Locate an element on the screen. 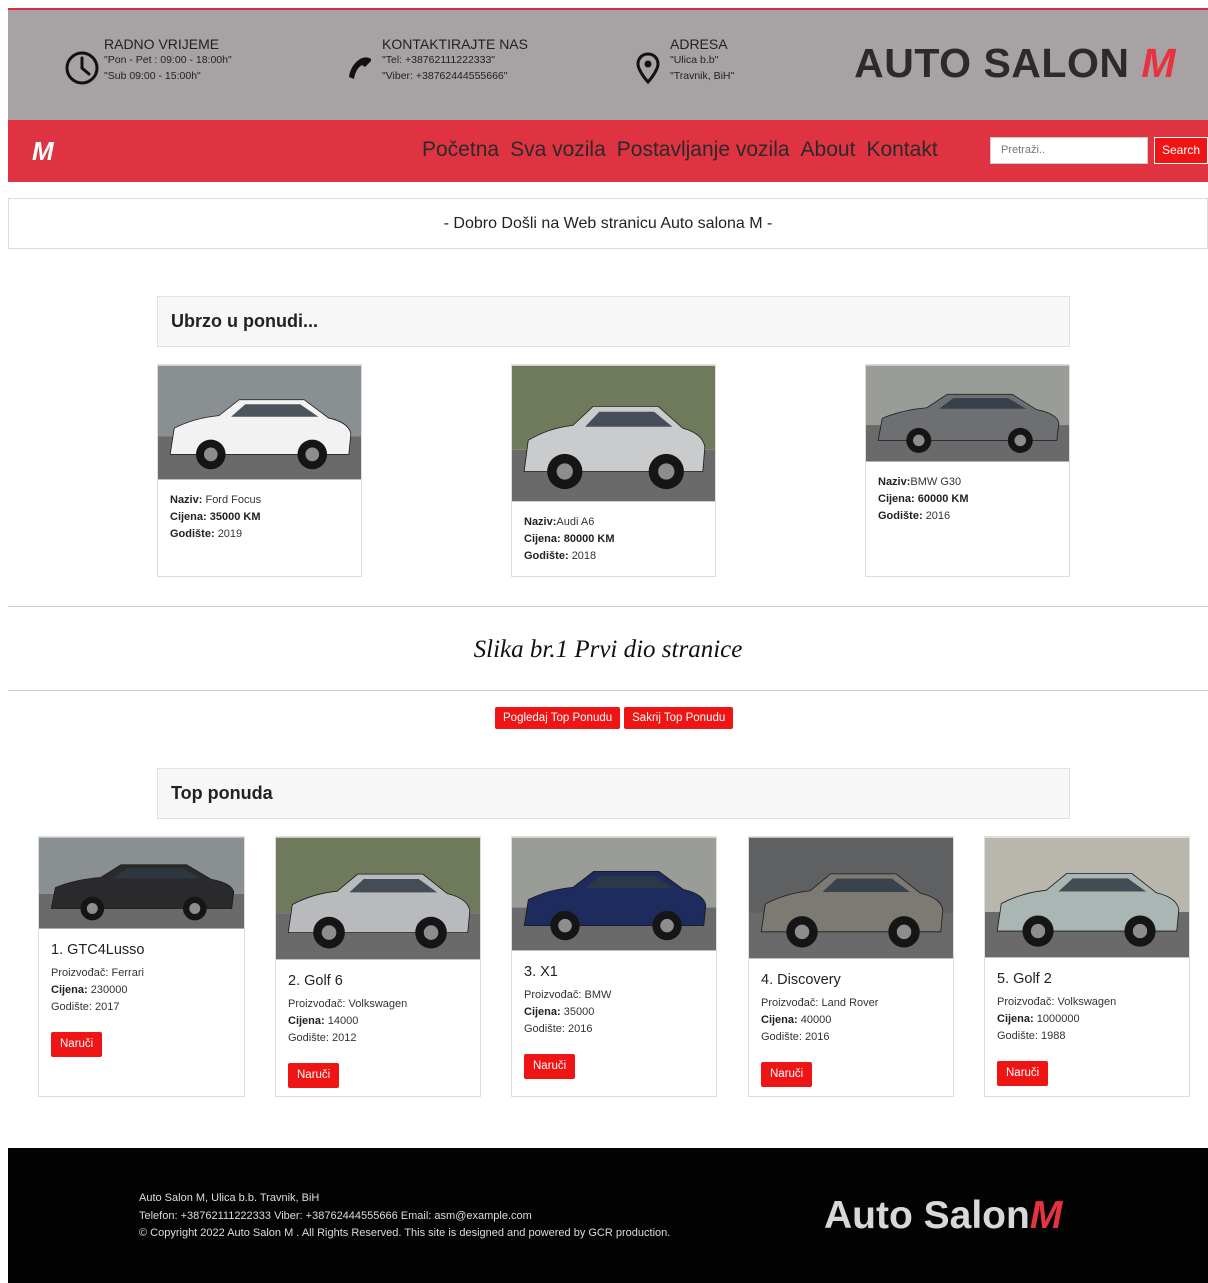 The height and width of the screenshot is (1283, 1208). car-year: 2018 is located at coordinates (584, 556).